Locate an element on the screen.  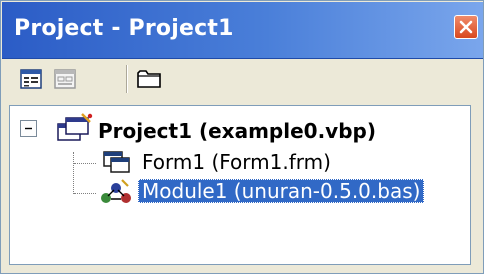
collapse-toggle is located at coordinates (28, 128).